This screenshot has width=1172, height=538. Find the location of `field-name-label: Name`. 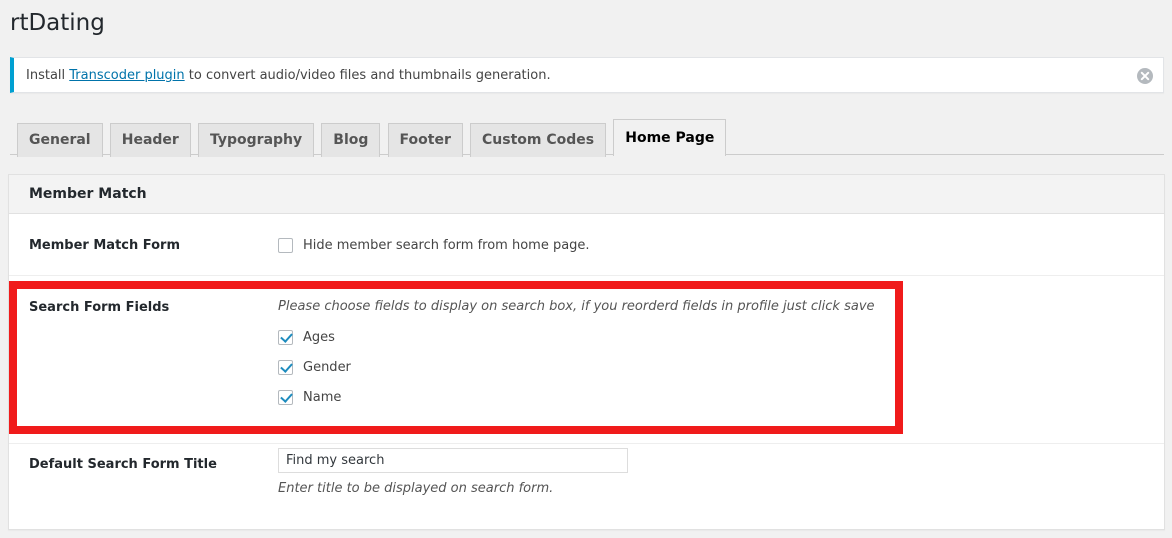

field-name-label: Name is located at coordinates (322, 397).